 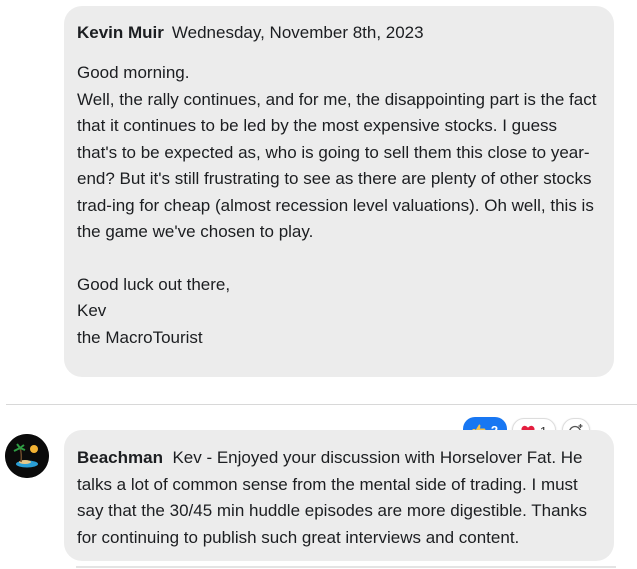 I want to click on closing-text: Good luck out there,, so click(x=154, y=284).